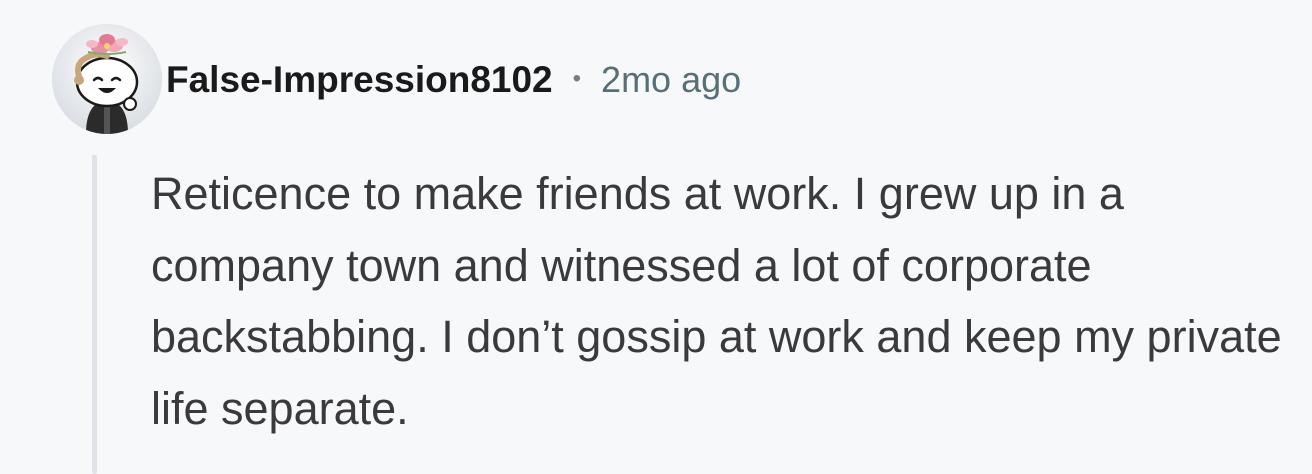 The image size is (1312, 474). What do you see at coordinates (359, 80) in the screenshot?
I see `username-link: False-Impression8102` at bounding box center [359, 80].